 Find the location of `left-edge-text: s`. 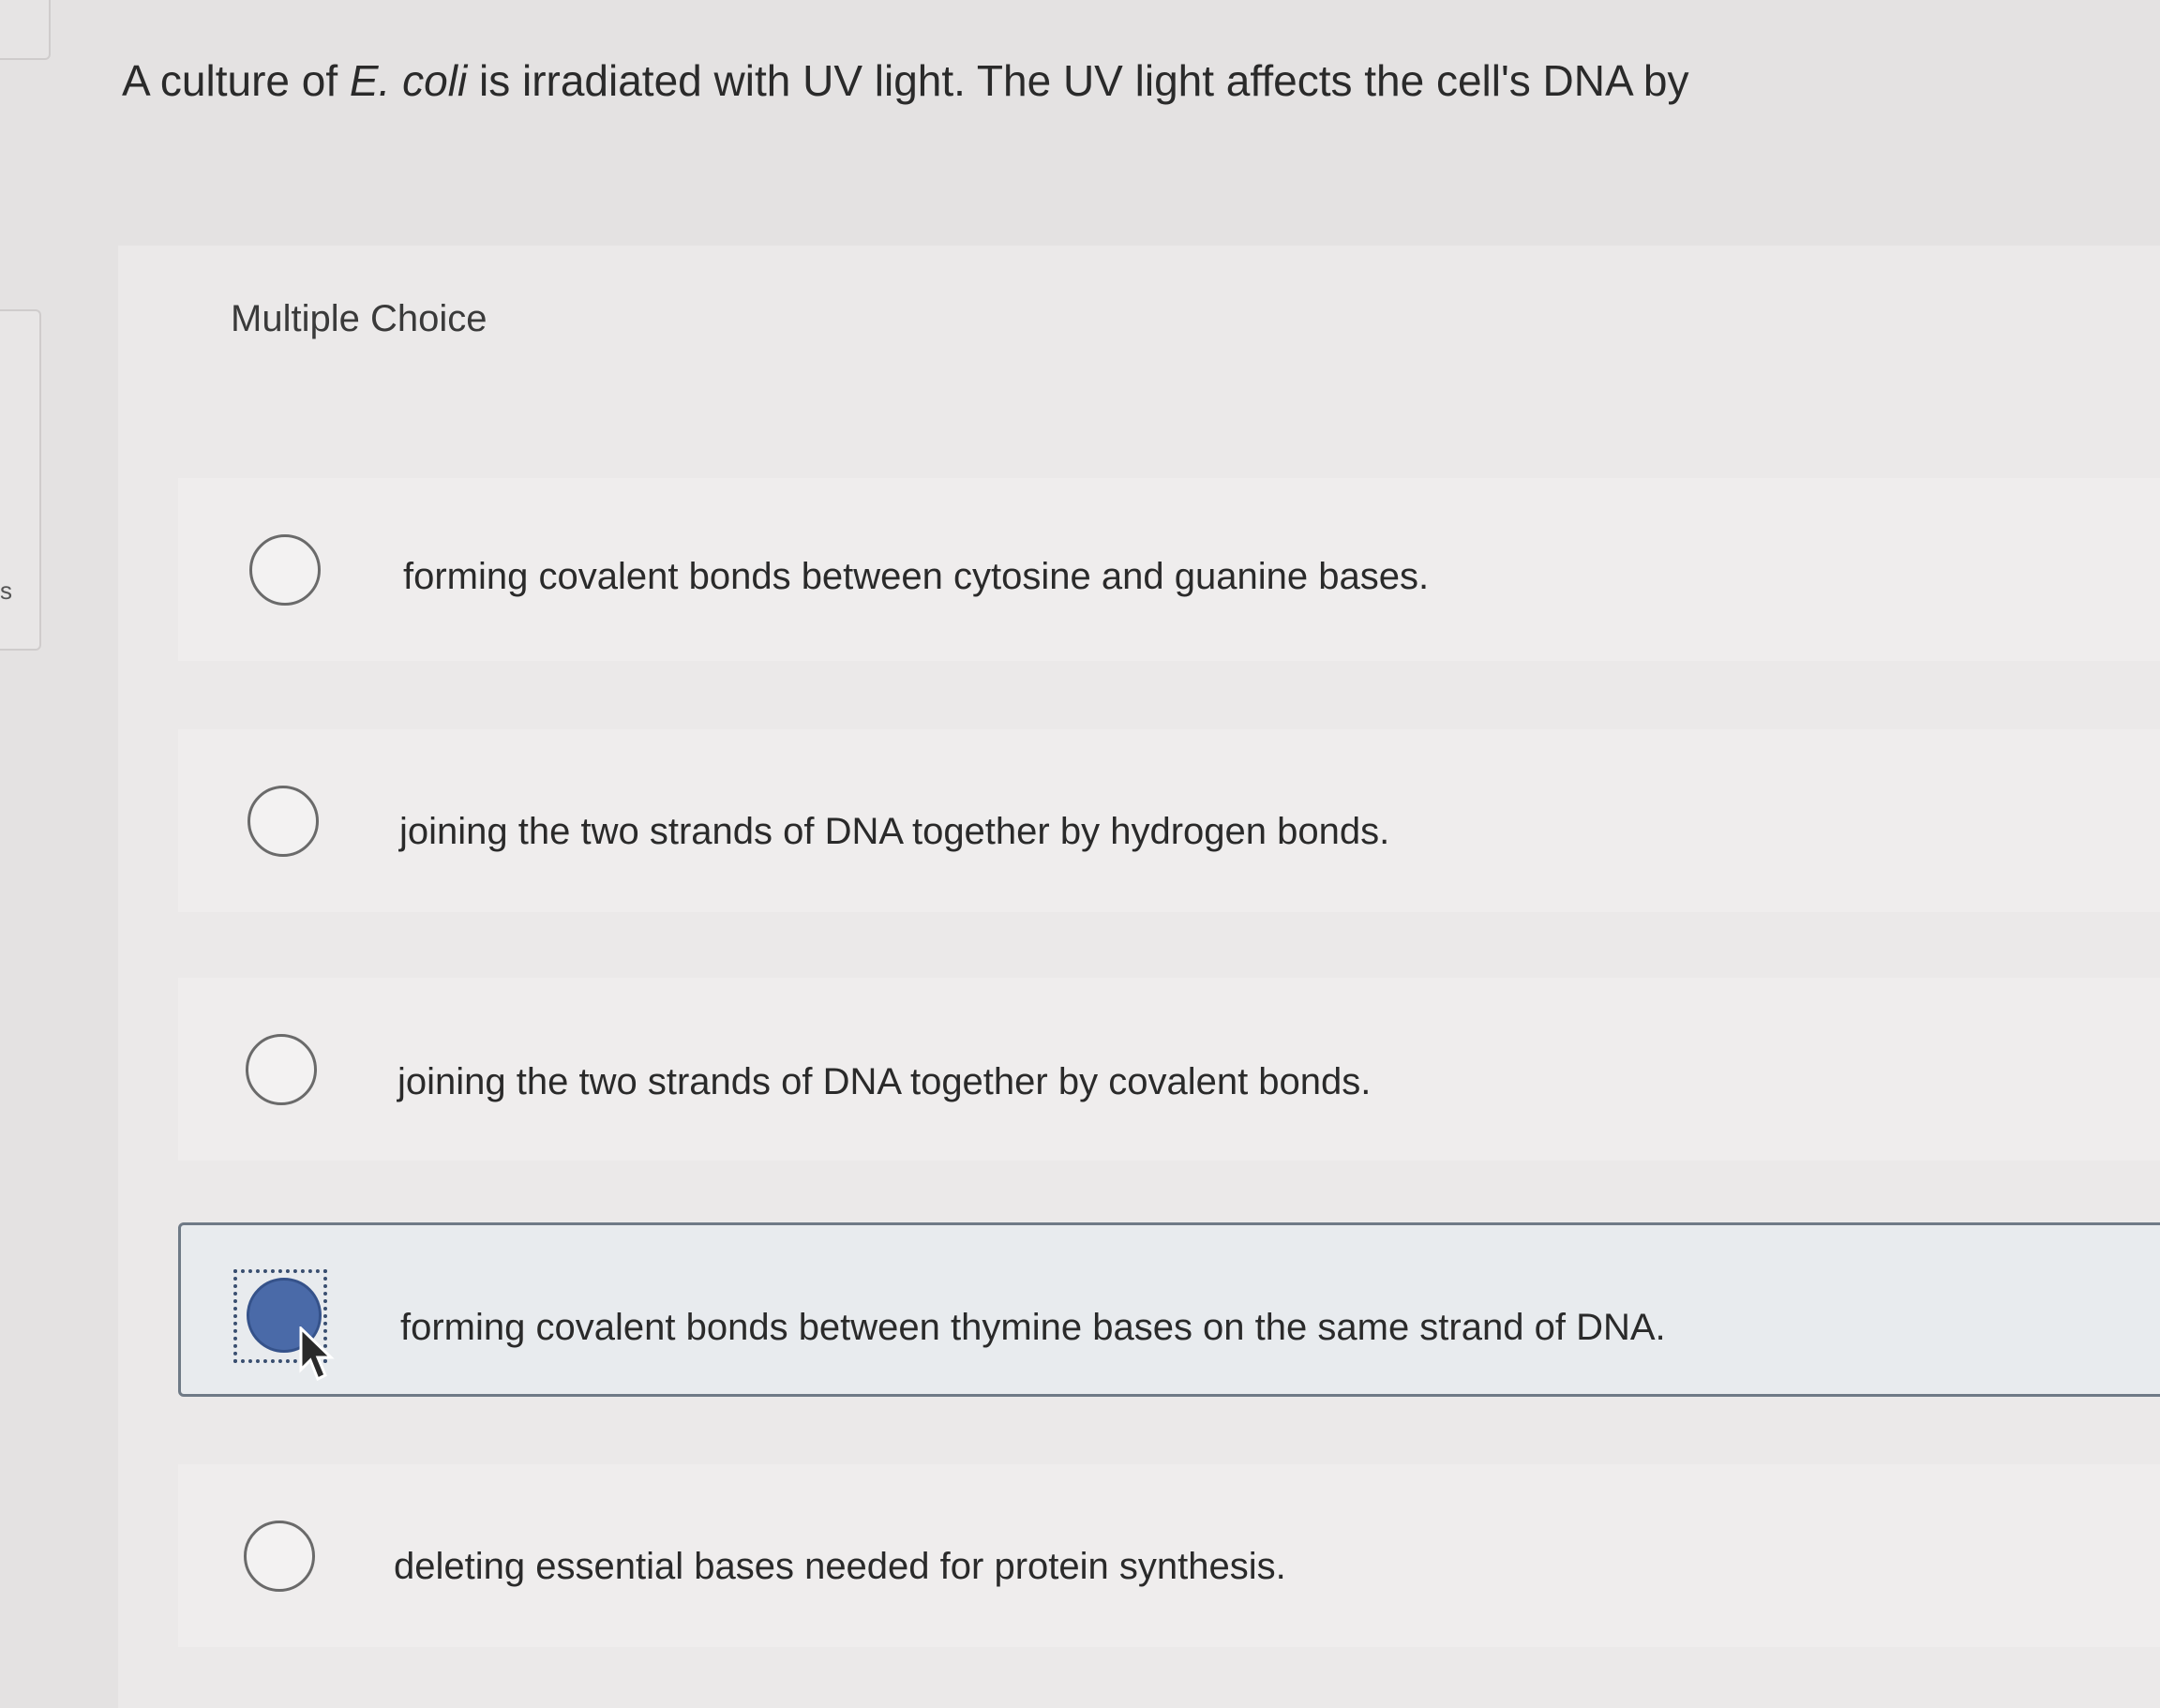

left-edge-text: s is located at coordinates (6, 591).